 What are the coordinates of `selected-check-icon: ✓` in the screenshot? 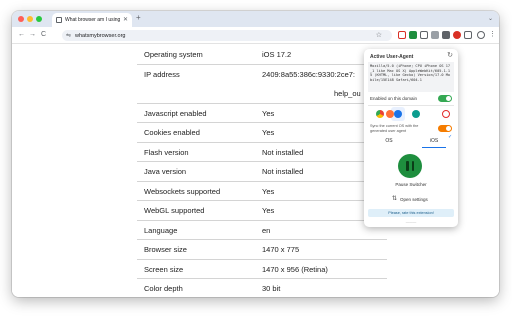 It's located at (450, 137).